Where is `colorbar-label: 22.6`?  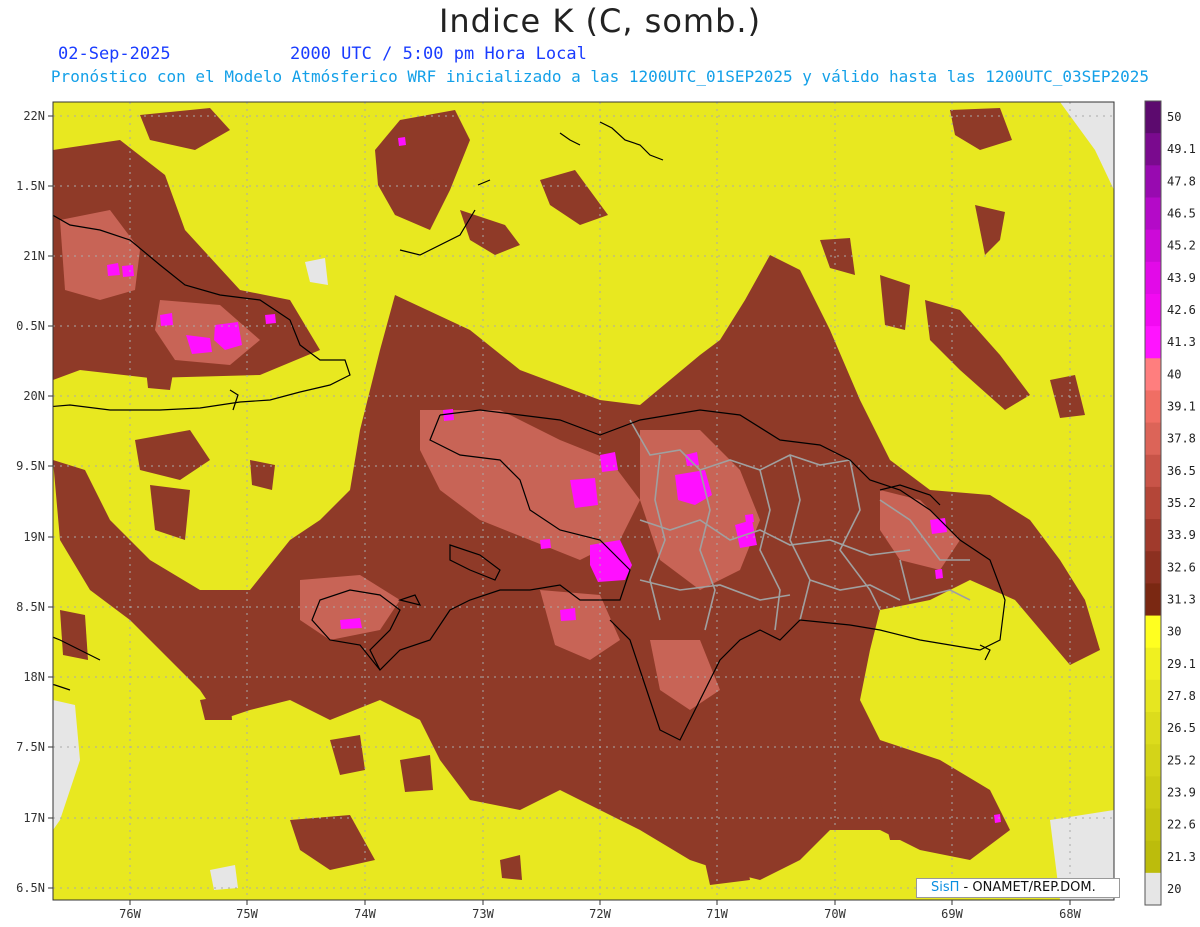
colorbar-label: 22.6 is located at coordinates (1181, 825).